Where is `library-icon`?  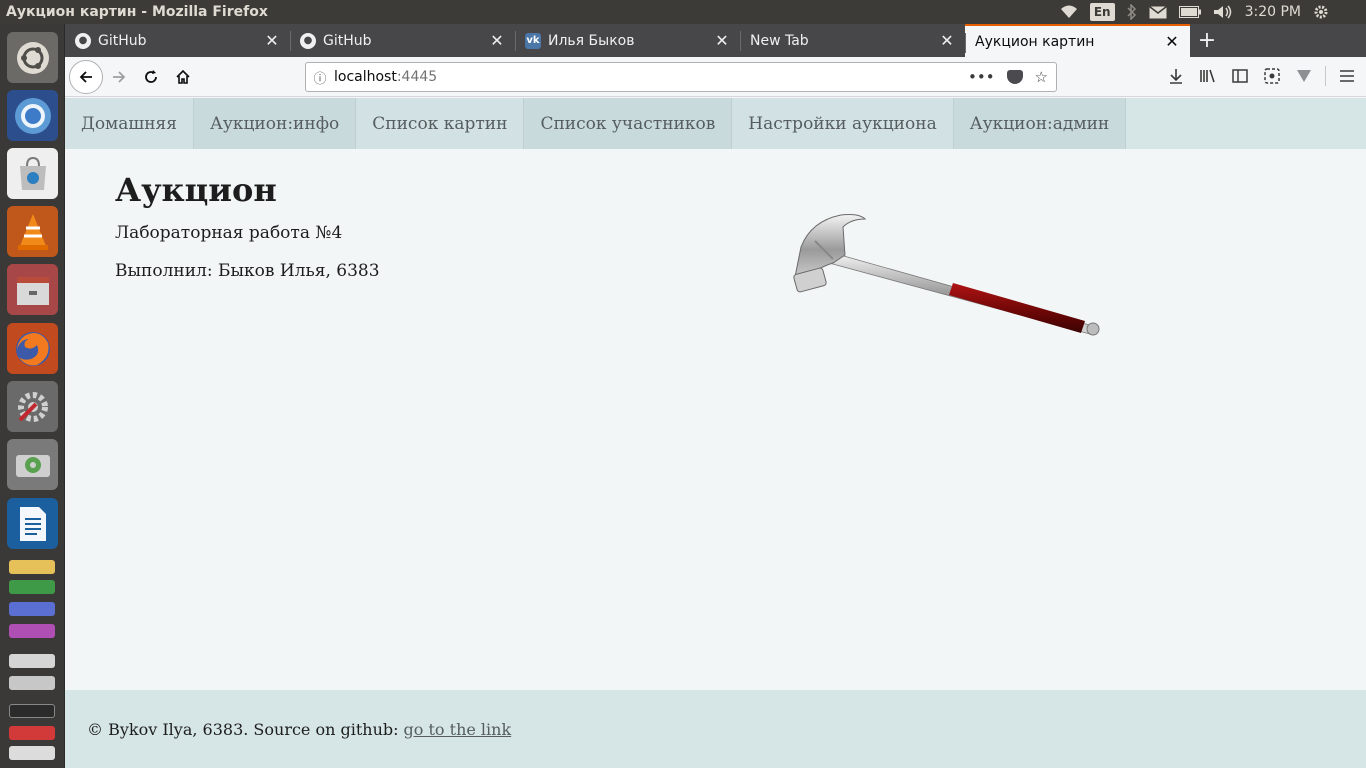
library-icon is located at coordinates (1208, 76).